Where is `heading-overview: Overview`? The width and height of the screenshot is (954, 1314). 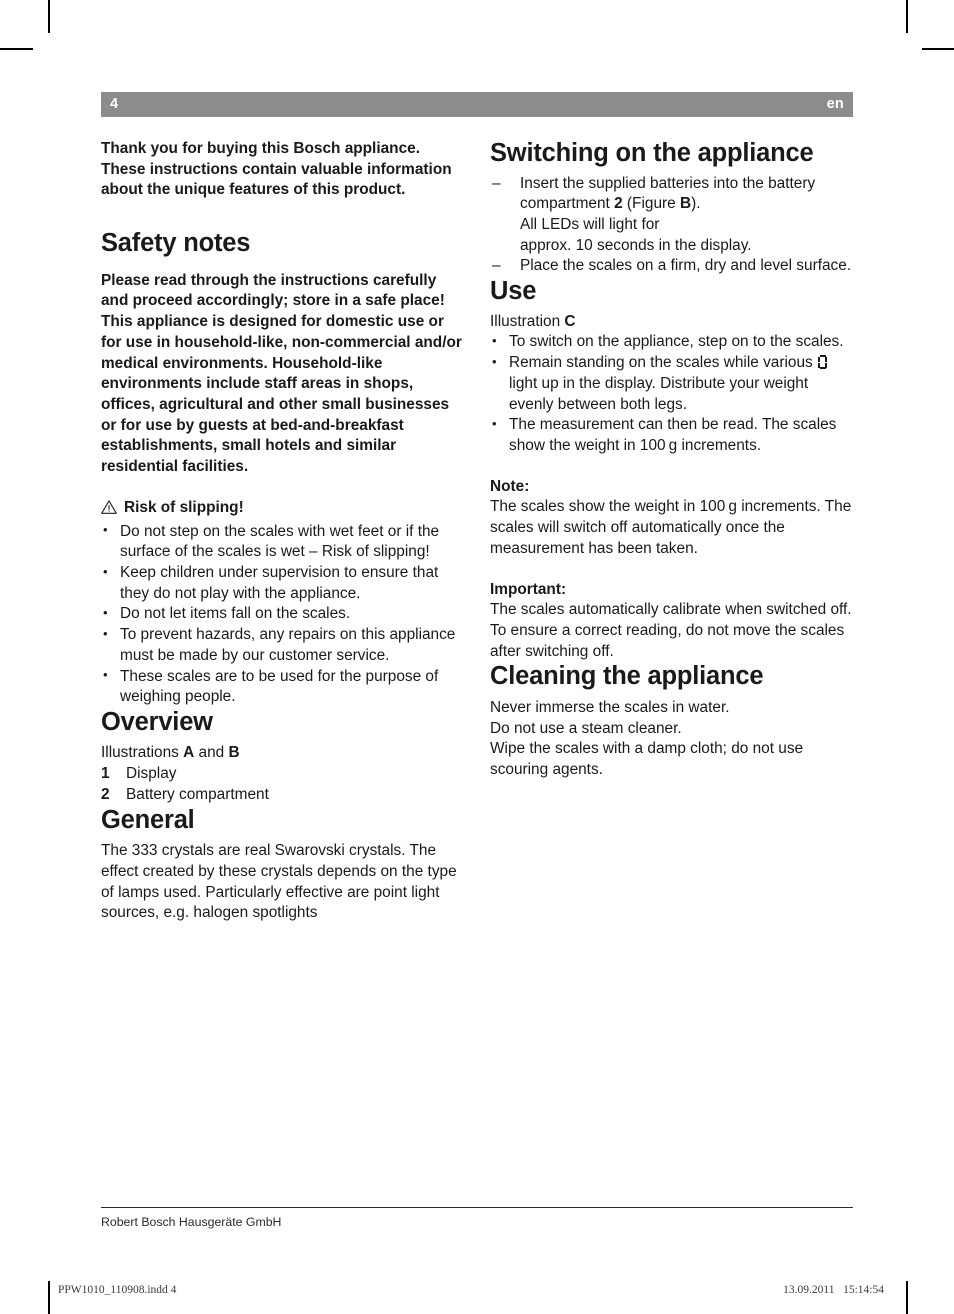
heading-overview: Overview is located at coordinates (157, 722).